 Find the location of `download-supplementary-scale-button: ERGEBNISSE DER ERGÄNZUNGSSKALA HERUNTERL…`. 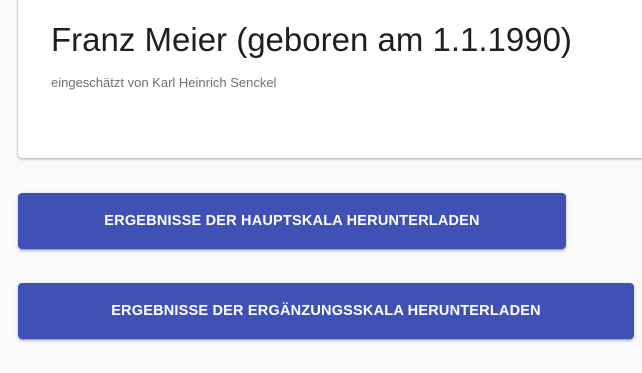

download-supplementary-scale-button: ERGEBNISSE DER ERGÄNZUNGSSKALA HERUNTERL… is located at coordinates (326, 311).